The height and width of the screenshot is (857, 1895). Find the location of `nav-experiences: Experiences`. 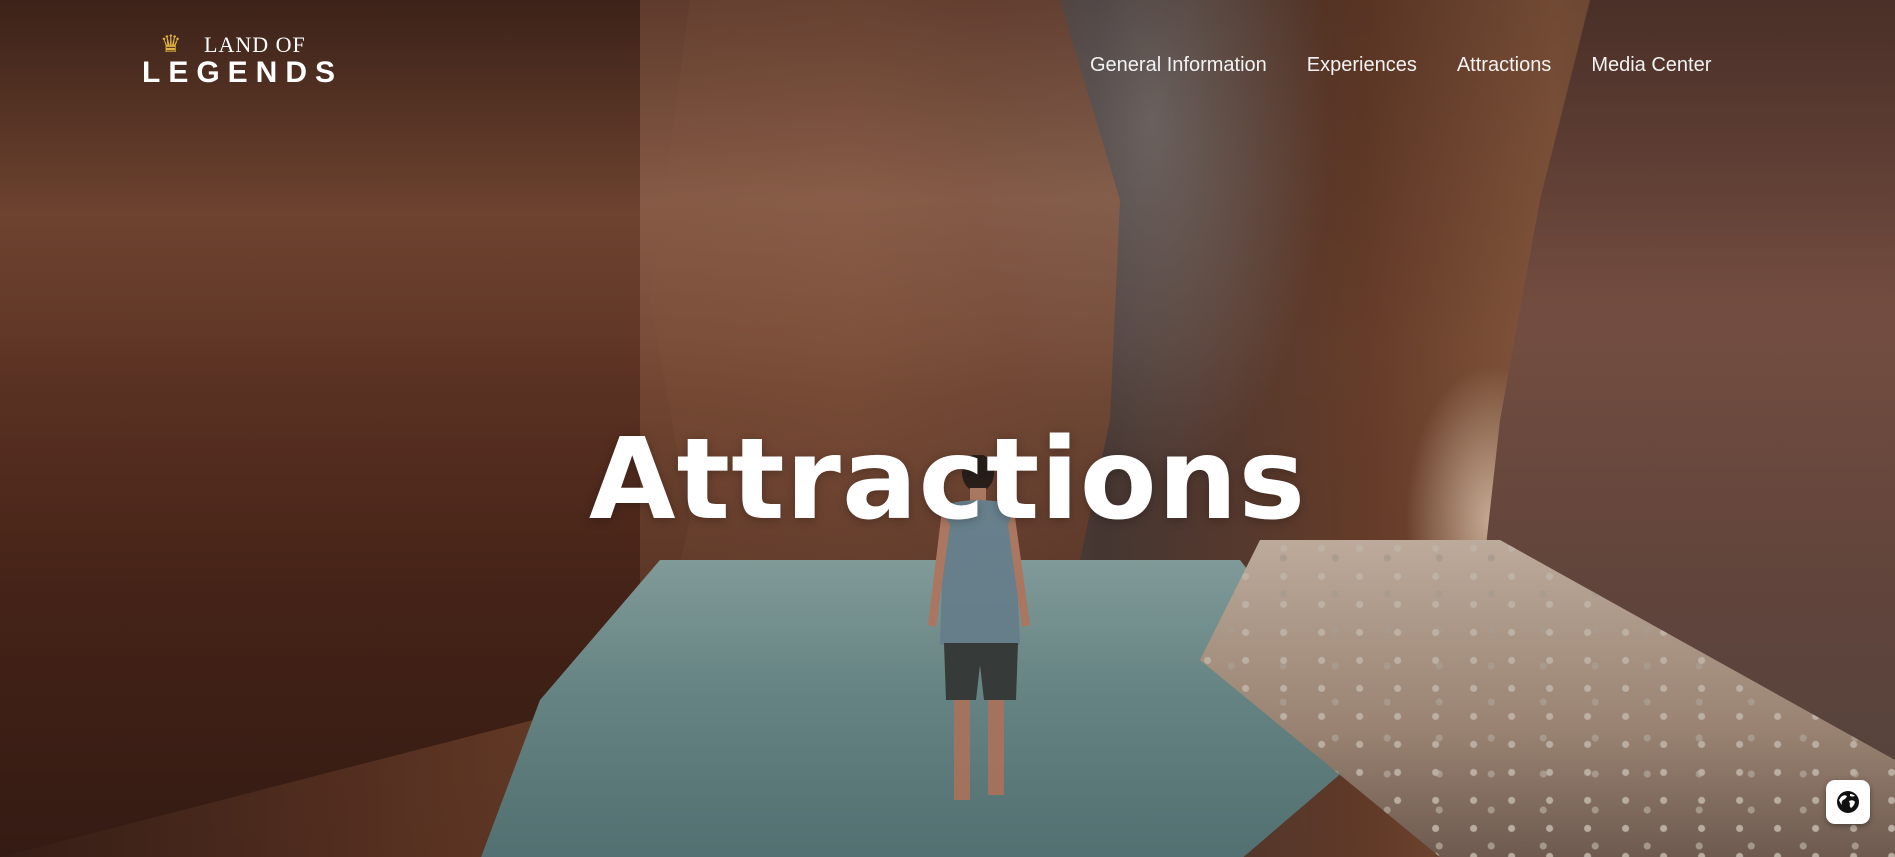

nav-experiences: Experiences is located at coordinates (1362, 66).